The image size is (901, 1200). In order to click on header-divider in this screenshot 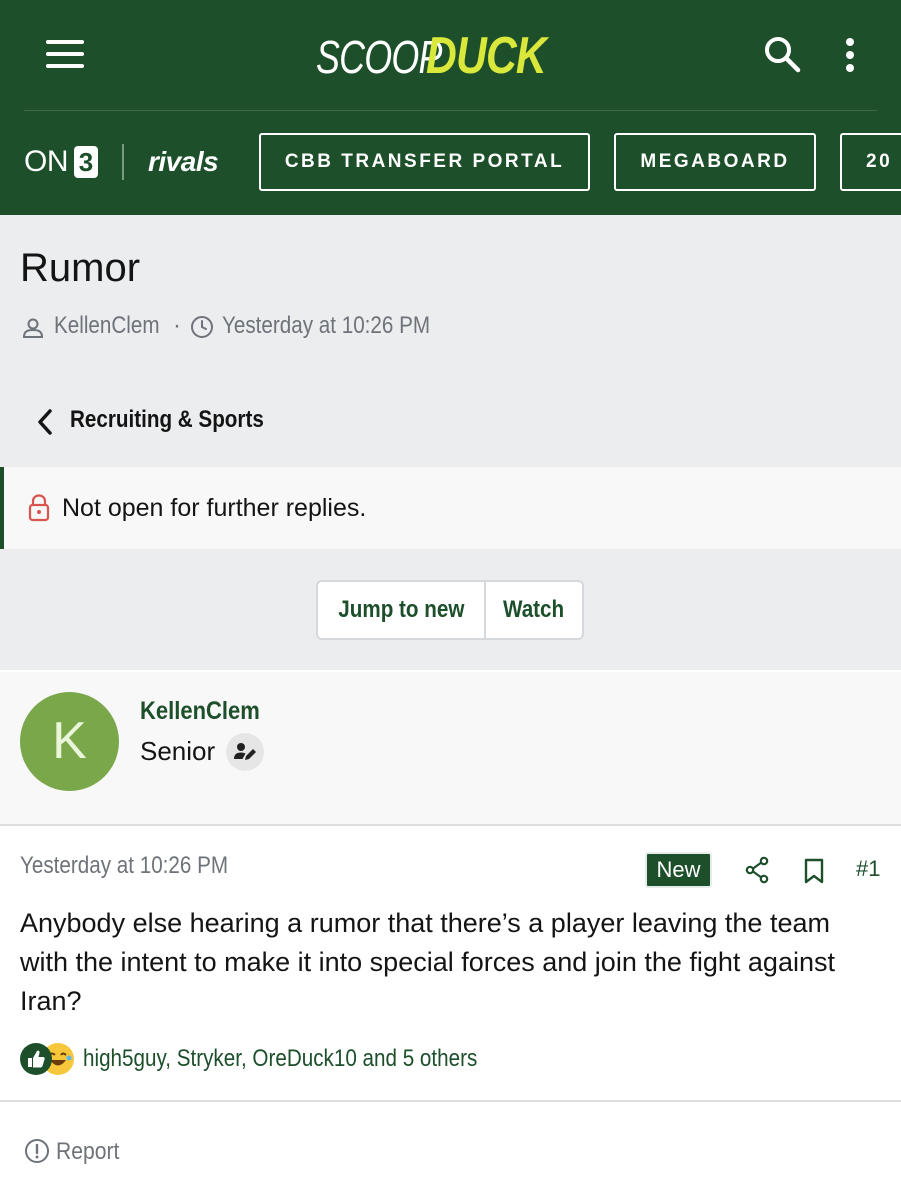, I will do `click(450, 110)`.